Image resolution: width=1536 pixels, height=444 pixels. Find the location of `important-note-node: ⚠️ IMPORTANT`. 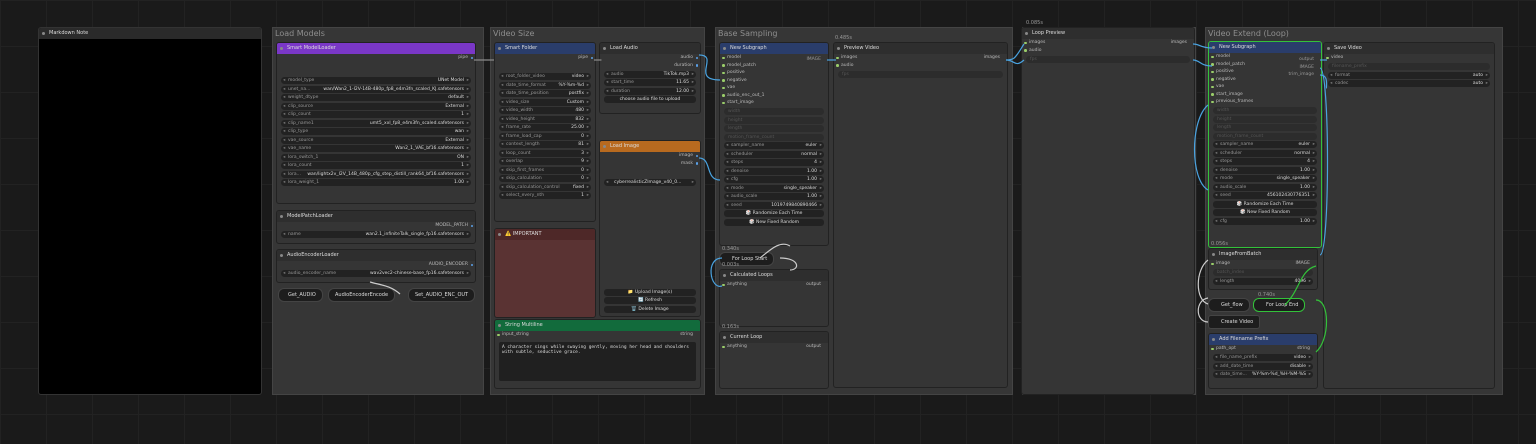

important-note-node: ⚠️ IMPORTANT is located at coordinates (545, 273).